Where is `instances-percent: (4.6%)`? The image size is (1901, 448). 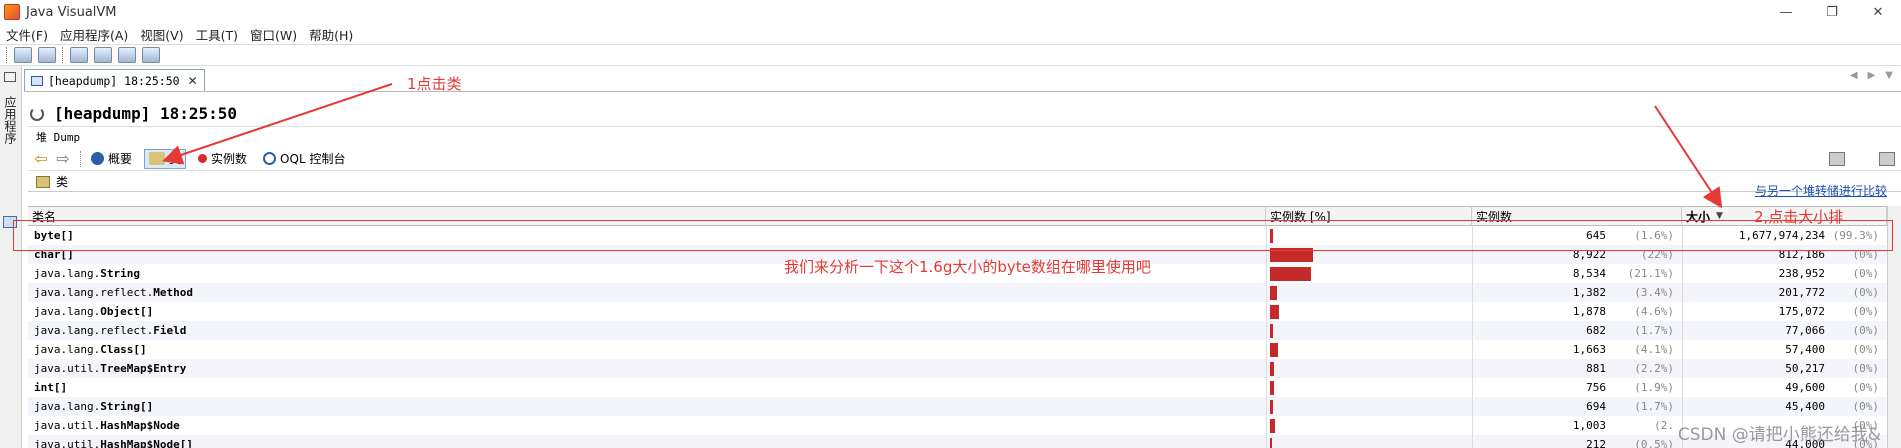 instances-percent: (4.6%) is located at coordinates (1654, 311).